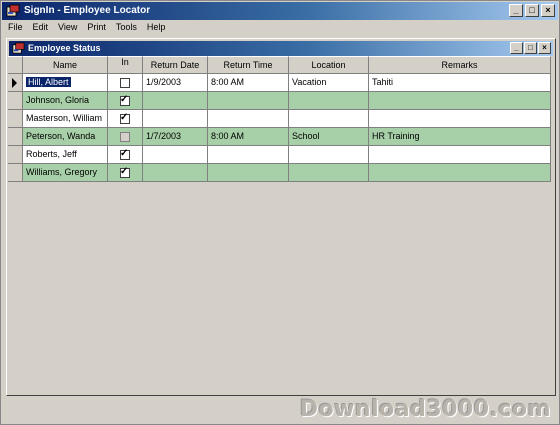  What do you see at coordinates (516, 10) in the screenshot?
I see `minimize-button: _` at bounding box center [516, 10].